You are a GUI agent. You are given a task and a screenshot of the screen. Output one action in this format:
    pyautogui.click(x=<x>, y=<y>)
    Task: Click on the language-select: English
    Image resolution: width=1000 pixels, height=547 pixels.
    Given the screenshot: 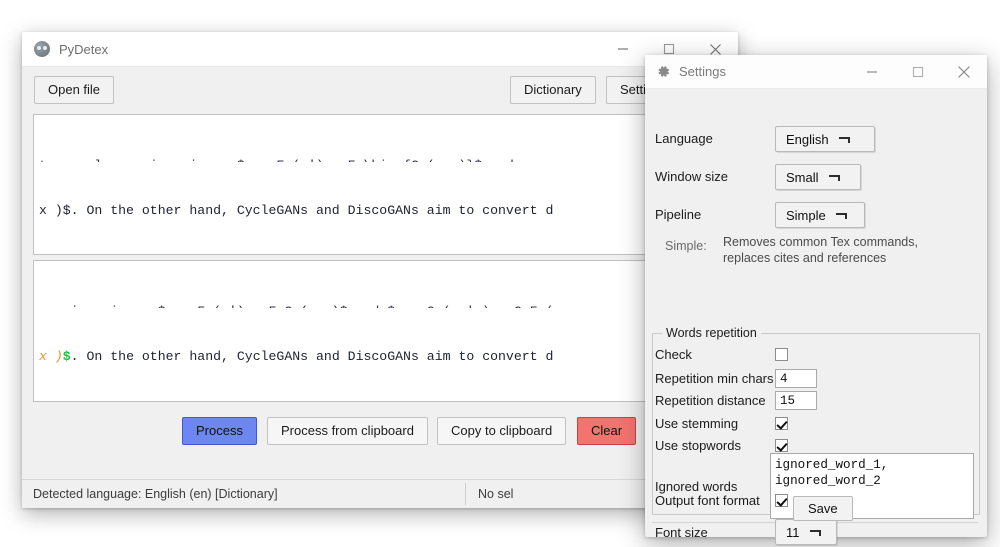 What is the action you would take?
    pyautogui.click(x=825, y=139)
    